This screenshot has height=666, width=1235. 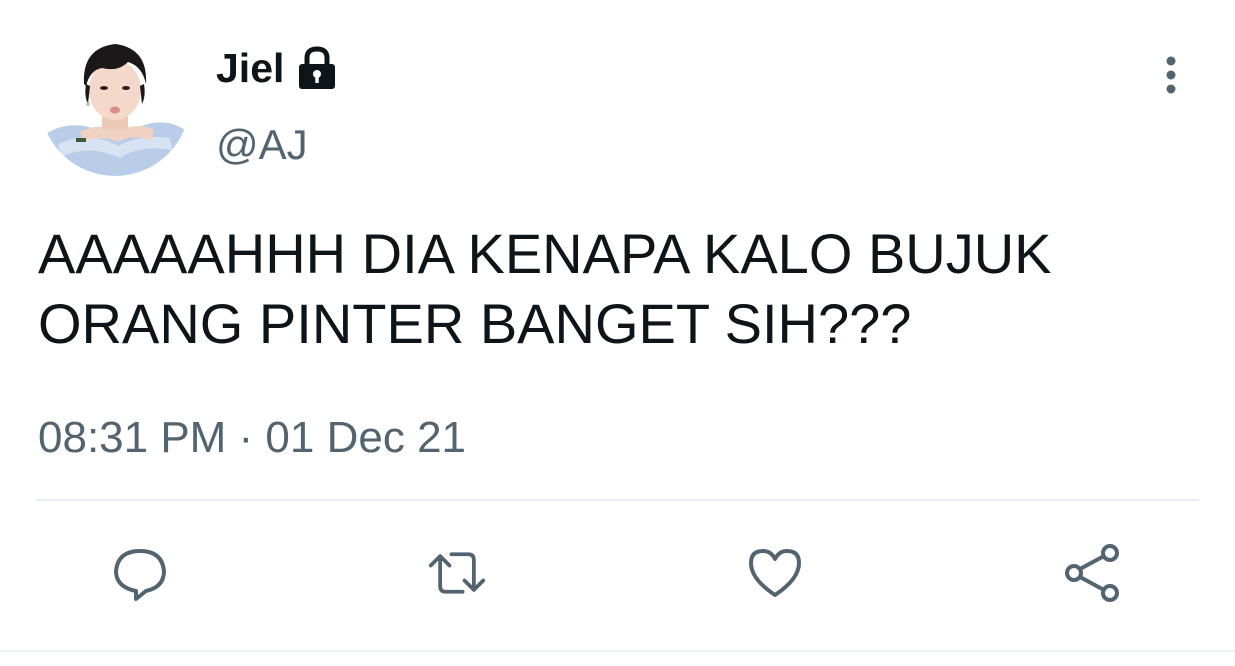 What do you see at coordinates (317, 68) in the screenshot?
I see `lock-icon` at bounding box center [317, 68].